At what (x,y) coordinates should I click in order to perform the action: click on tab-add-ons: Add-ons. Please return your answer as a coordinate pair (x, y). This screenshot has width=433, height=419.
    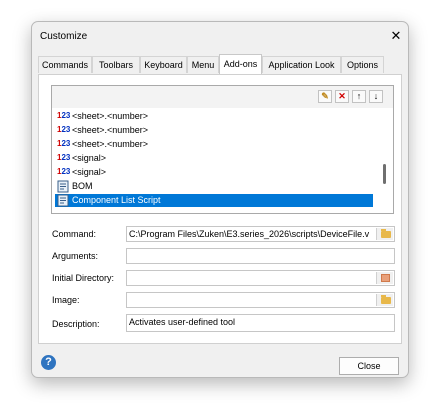
    Looking at the image, I should click on (240, 64).